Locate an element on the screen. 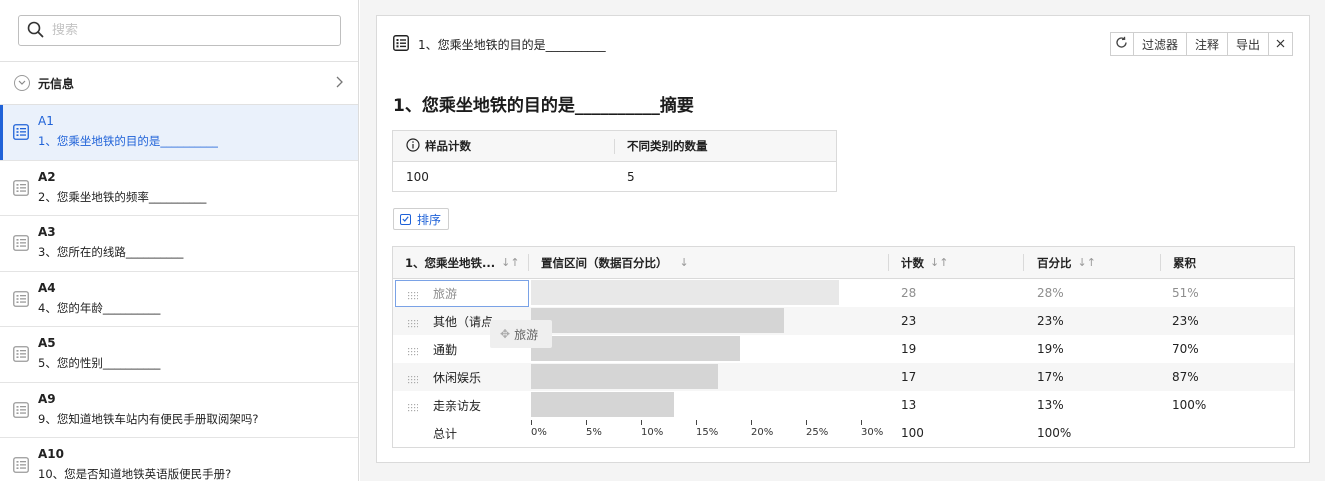  table-row: 走亲访友 13 13% 100% is located at coordinates (843, 405).